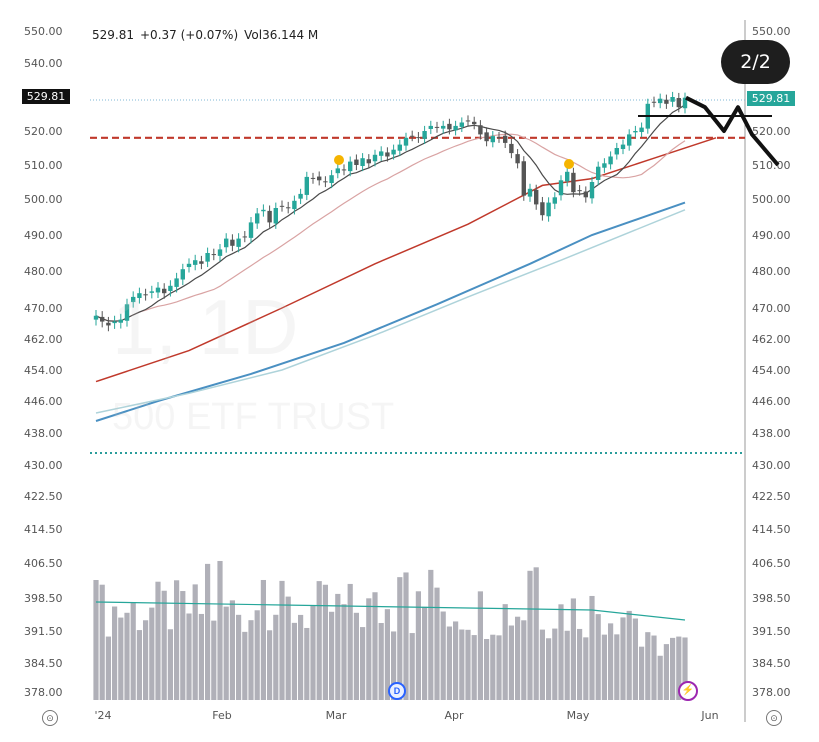 Image resolution: width=819 pixels, height=742 pixels. What do you see at coordinates (771, 631) in the screenshot?
I see `y-axis-label-right: 391.50` at bounding box center [771, 631].